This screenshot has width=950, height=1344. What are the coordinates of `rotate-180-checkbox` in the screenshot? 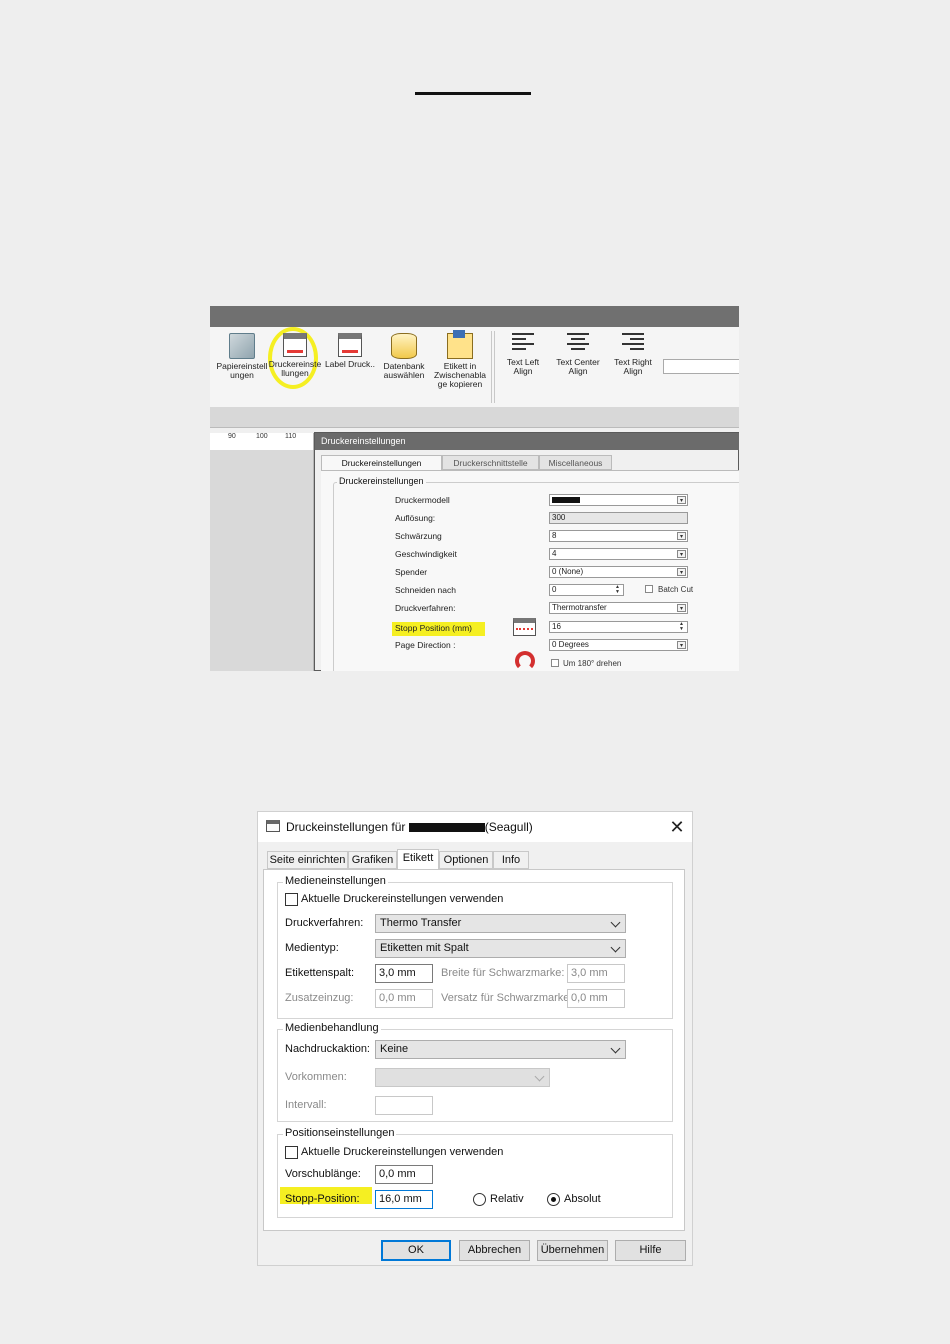 It's located at (555, 663).